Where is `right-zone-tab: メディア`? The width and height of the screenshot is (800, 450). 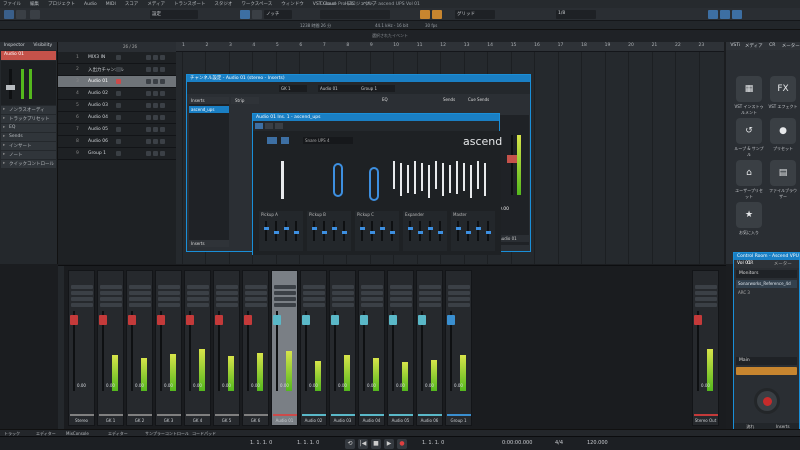
right-zone-tab: メディア is located at coordinates (754, 46).